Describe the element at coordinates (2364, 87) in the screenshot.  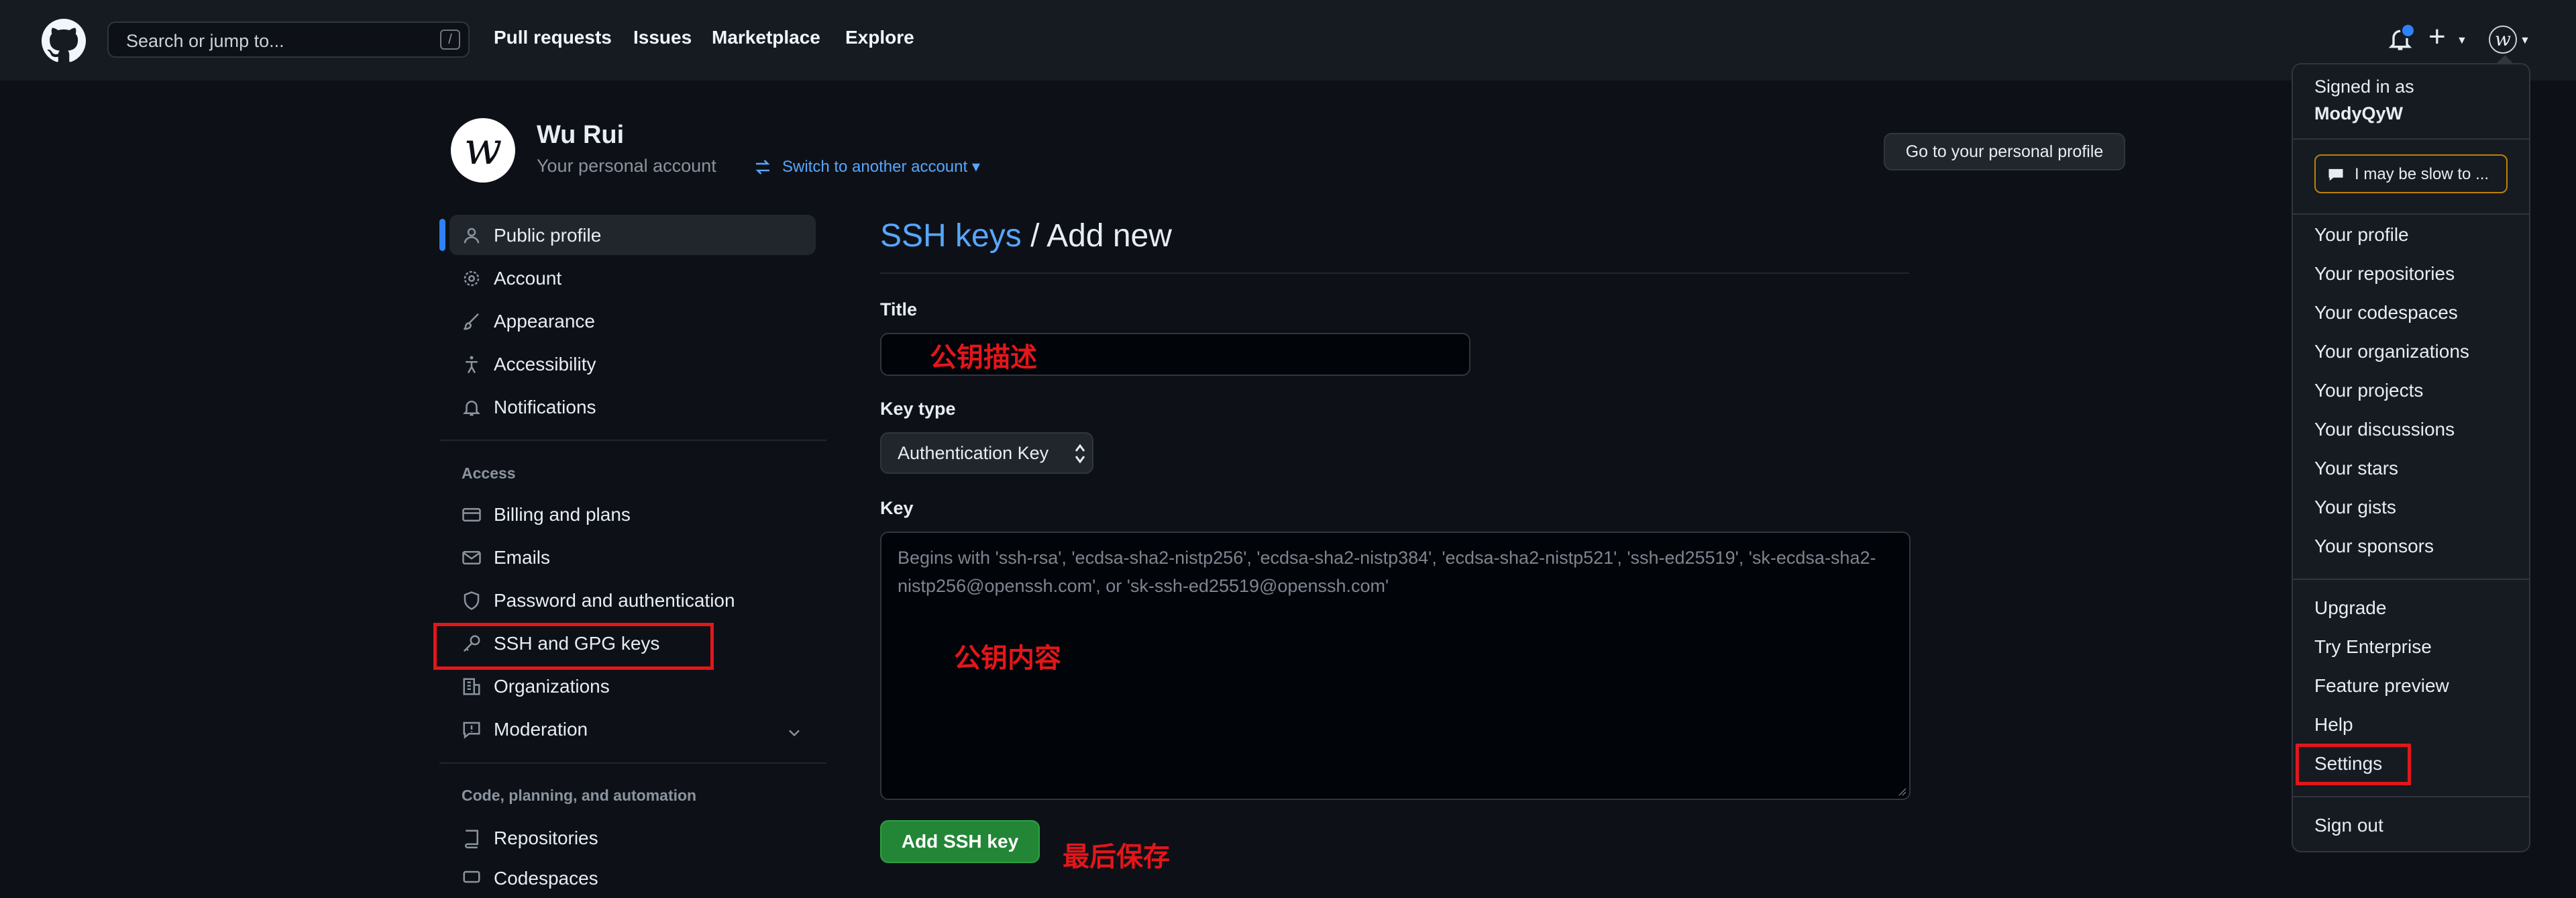
I see `signed-in-label: Signed in as` at that location.